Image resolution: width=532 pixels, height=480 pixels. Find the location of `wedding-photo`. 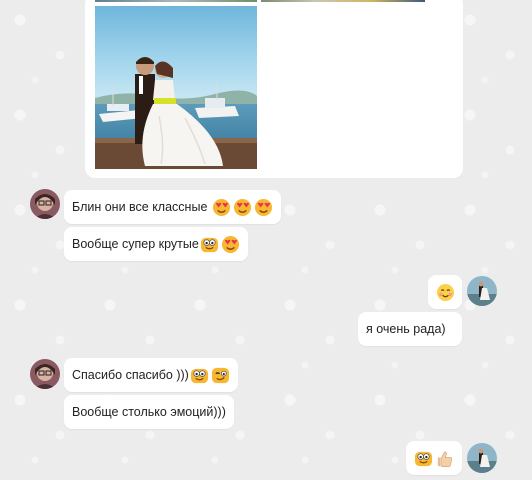

wedding-photo is located at coordinates (176, 87).